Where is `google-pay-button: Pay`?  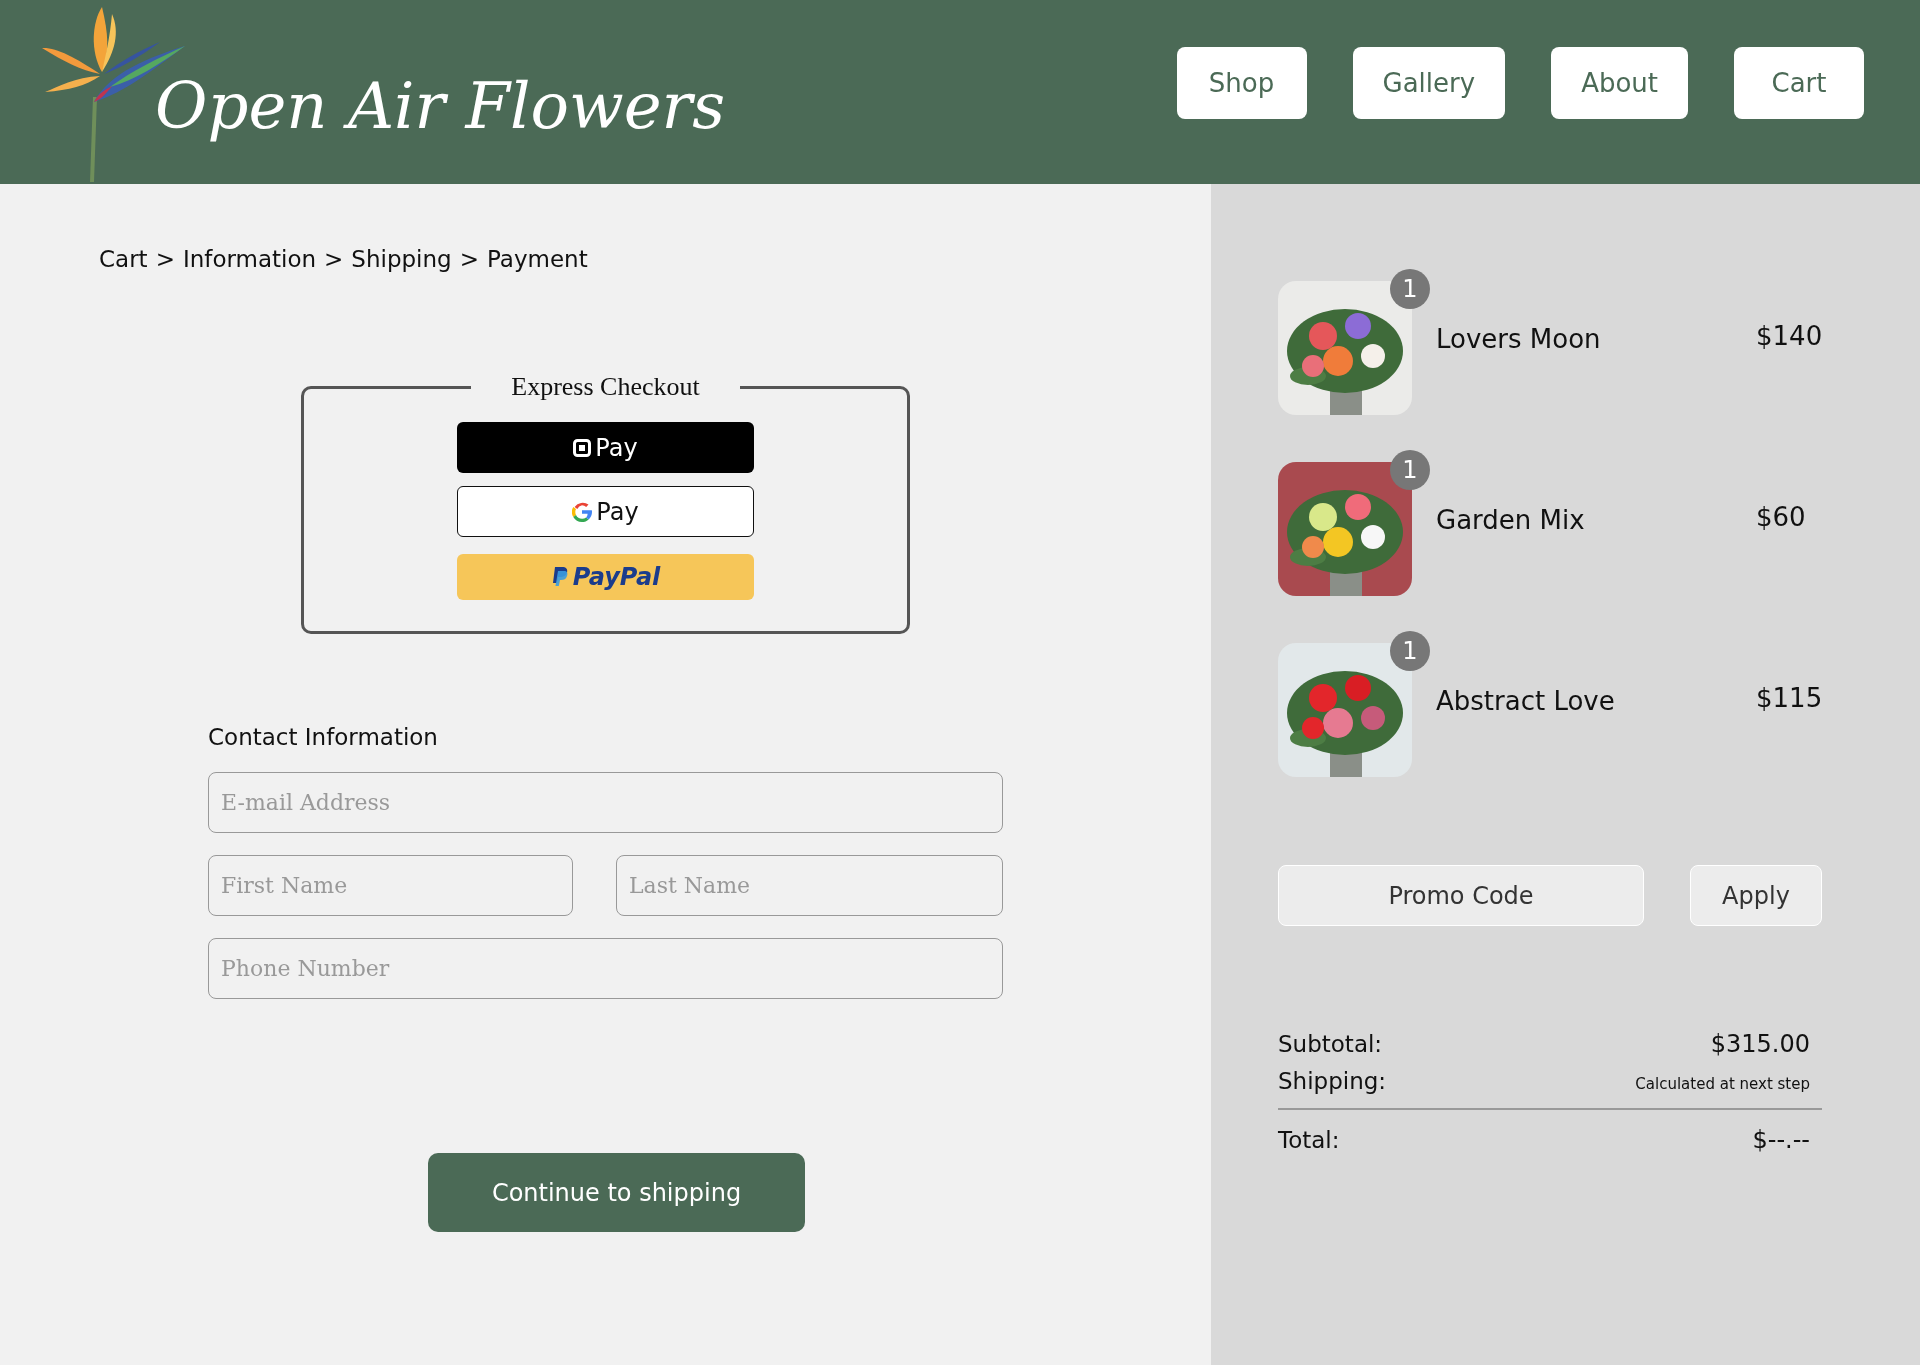
google-pay-button: Pay is located at coordinates (605, 511).